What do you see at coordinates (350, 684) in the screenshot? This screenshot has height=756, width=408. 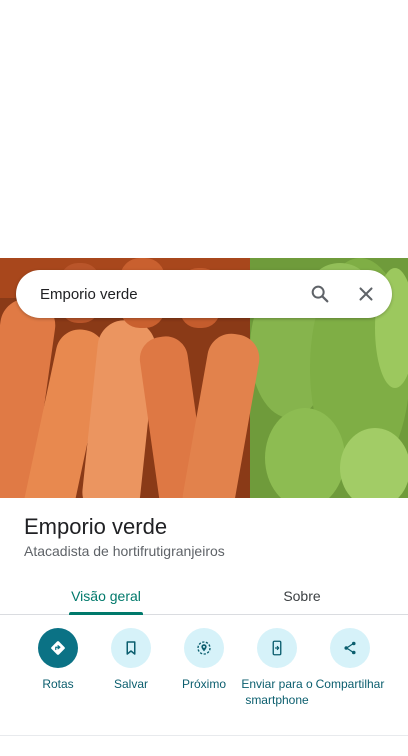 I see `share-label: Compartilhar` at bounding box center [350, 684].